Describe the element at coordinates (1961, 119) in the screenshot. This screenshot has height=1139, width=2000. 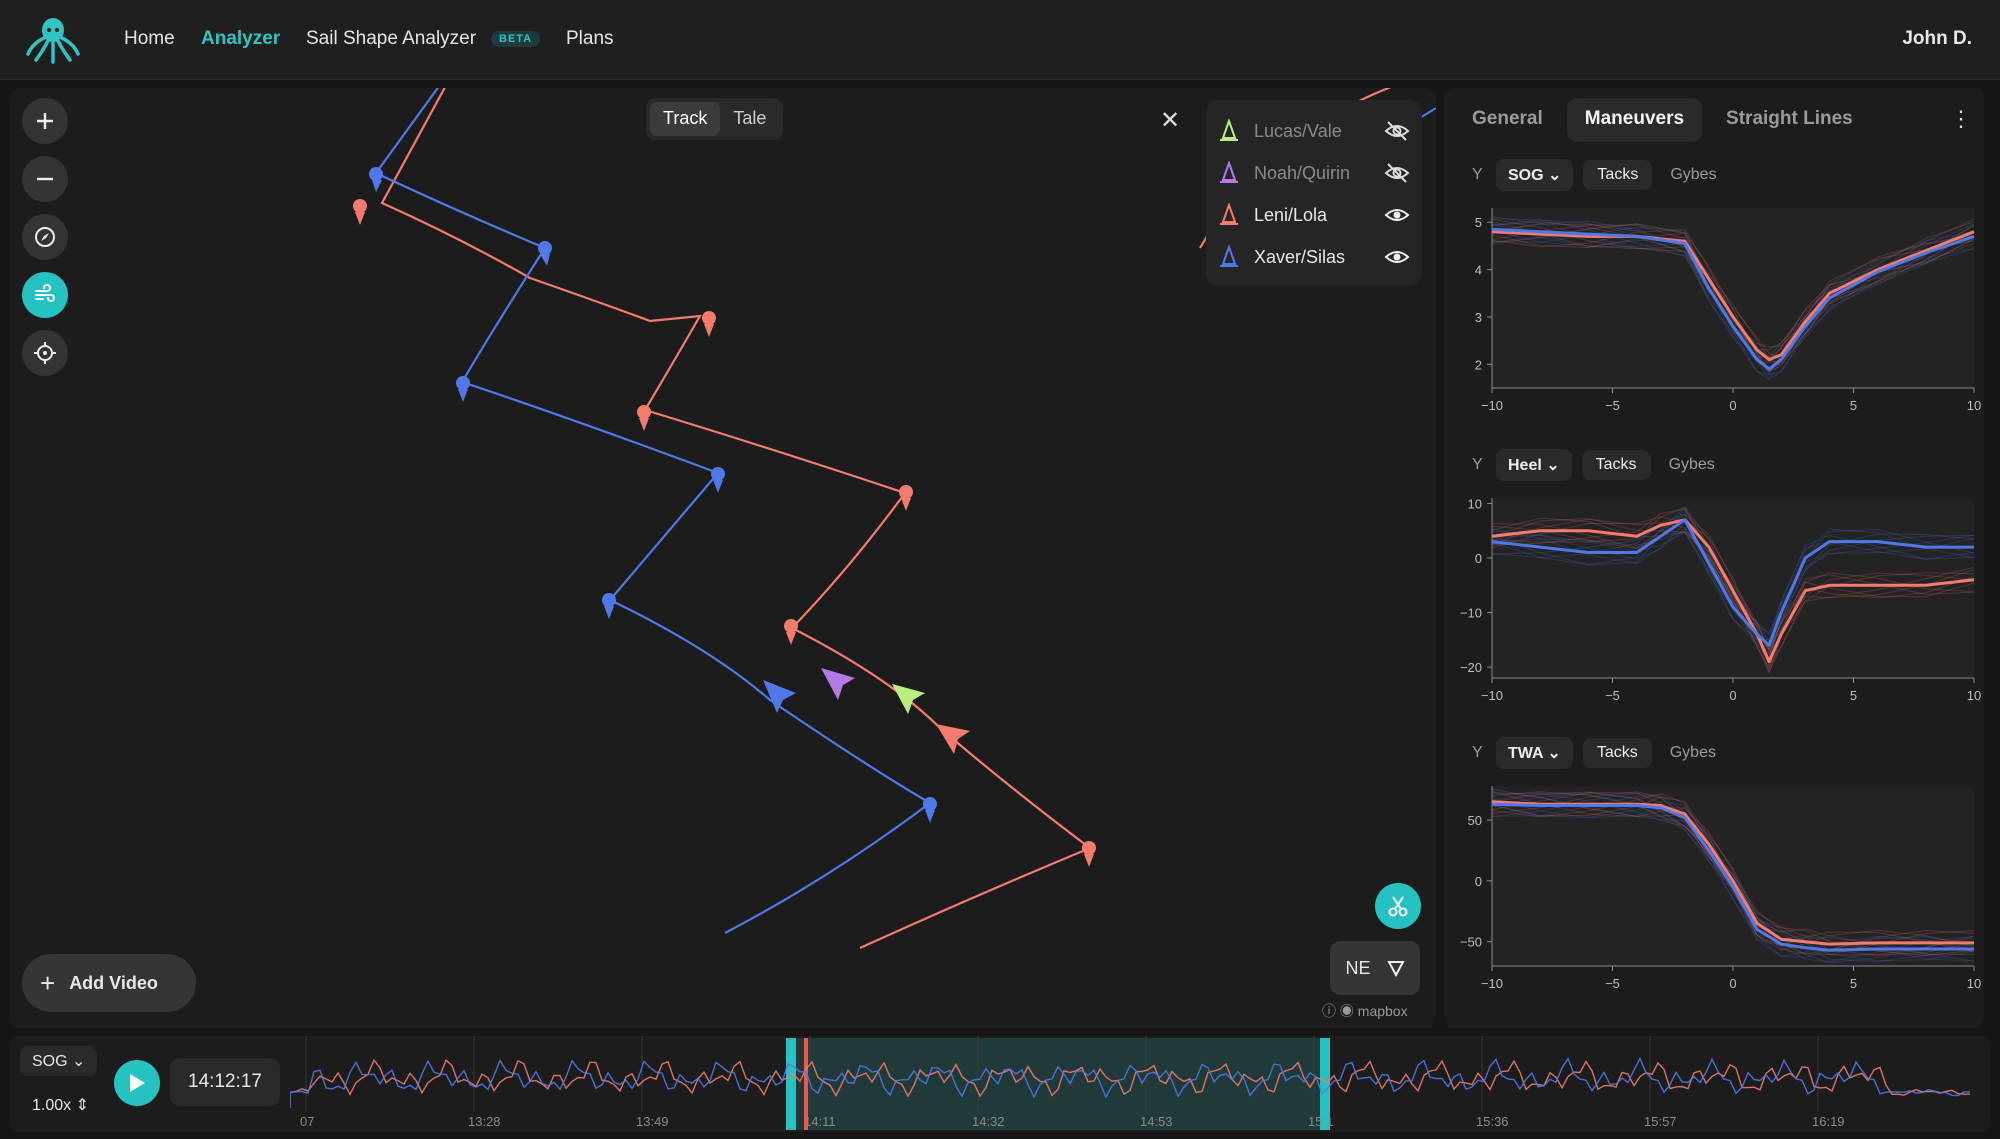
I see `more-options-icon: ⋮` at that location.